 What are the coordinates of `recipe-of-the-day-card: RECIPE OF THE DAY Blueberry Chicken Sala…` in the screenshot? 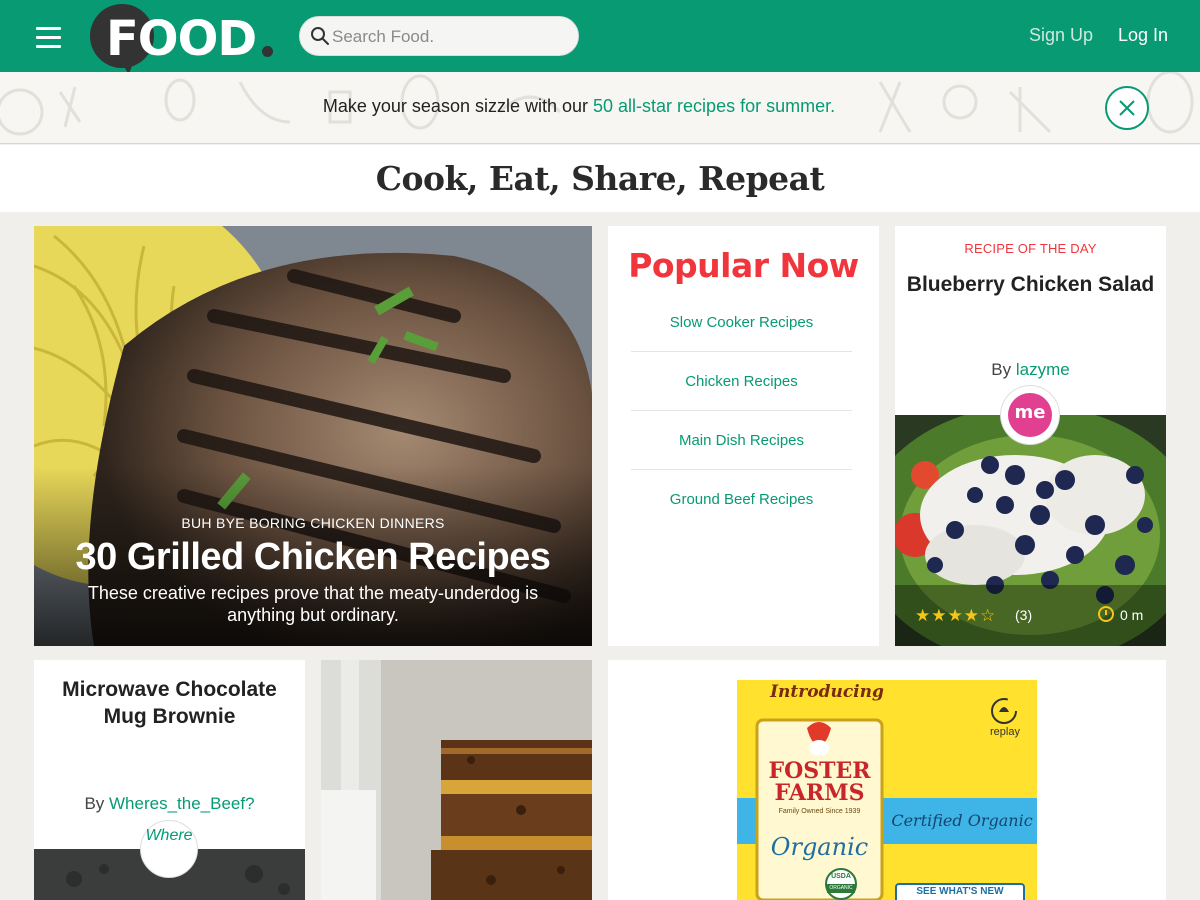 It's located at (1030, 436).